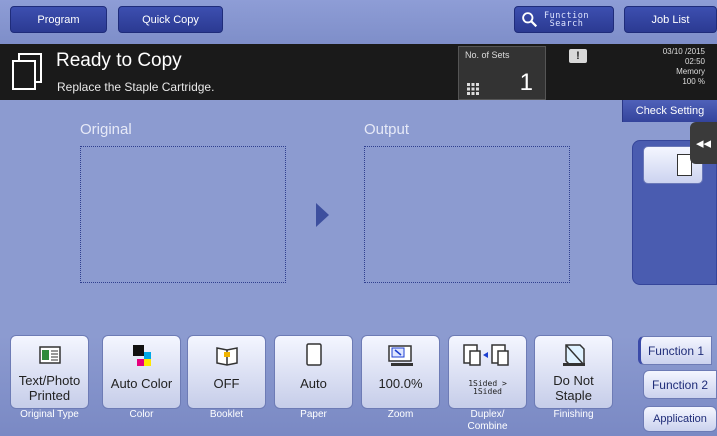 This screenshot has height=436, width=717. Describe the element at coordinates (487, 372) in the screenshot. I see `duplex-combine-button: 1Sided >1Sided` at that location.